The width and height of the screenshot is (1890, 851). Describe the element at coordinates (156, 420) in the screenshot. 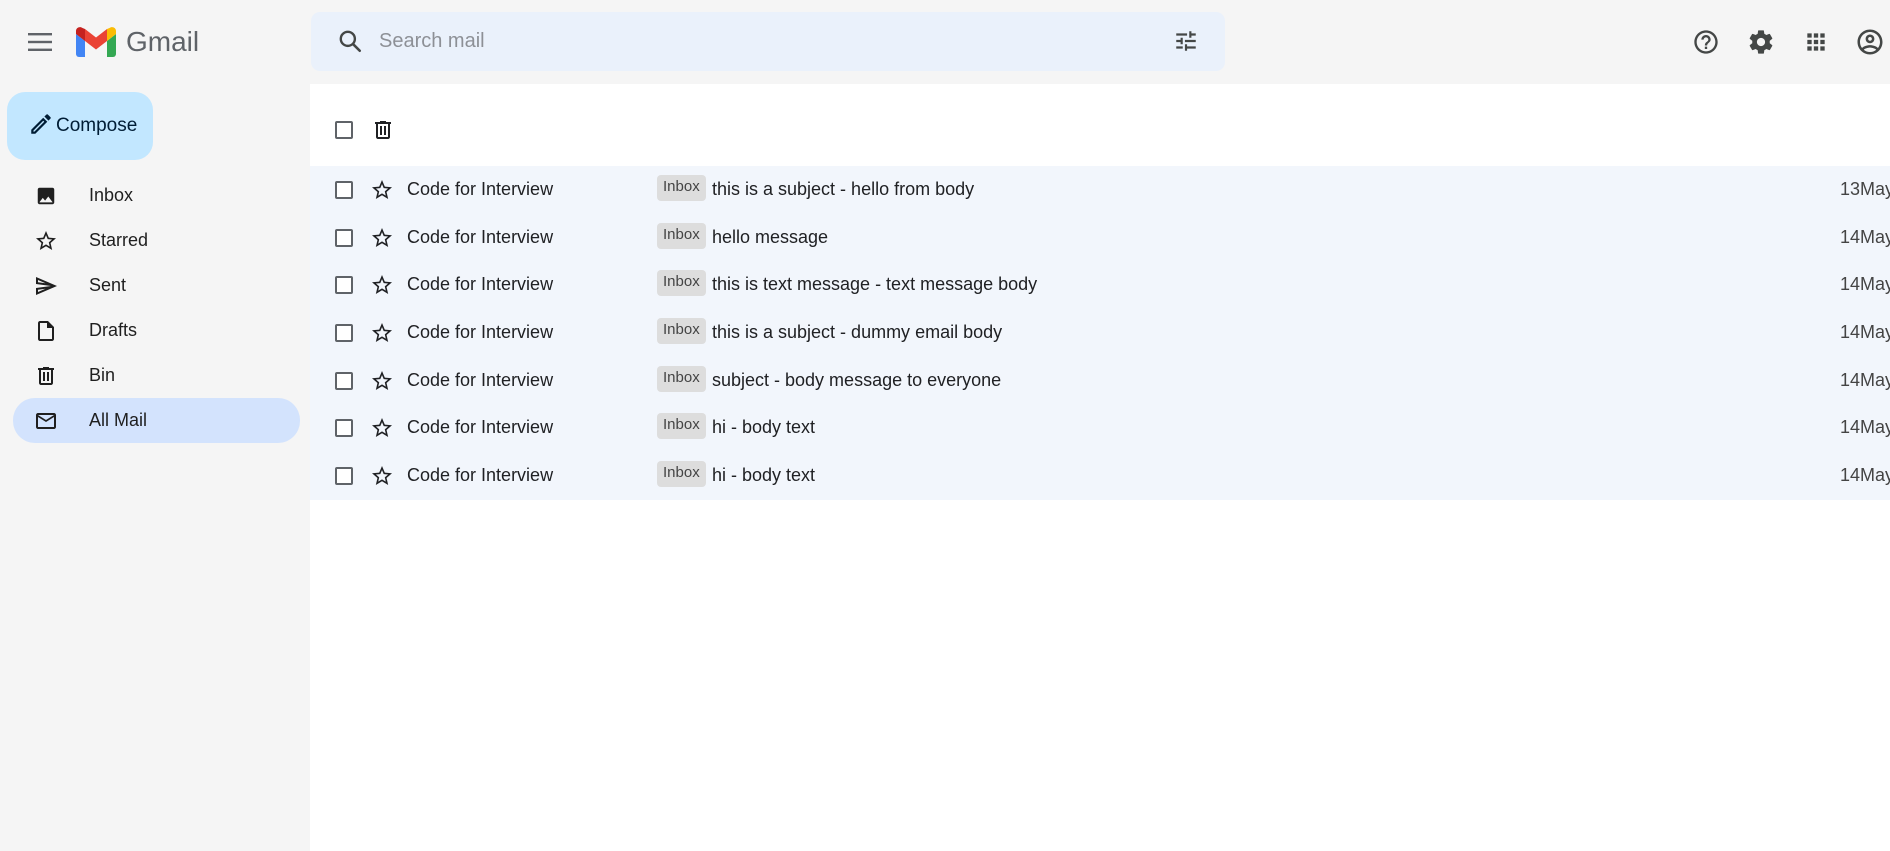

I see `sidebar-item-all-mail: All Mail` at that location.